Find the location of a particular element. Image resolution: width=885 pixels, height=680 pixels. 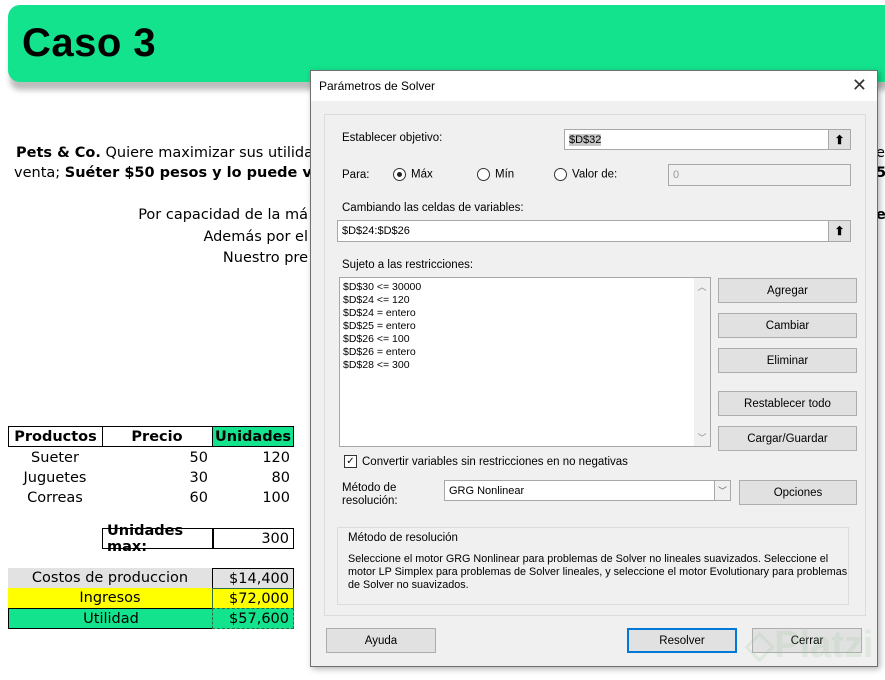

cell-producto: Correas is located at coordinates (55, 498).